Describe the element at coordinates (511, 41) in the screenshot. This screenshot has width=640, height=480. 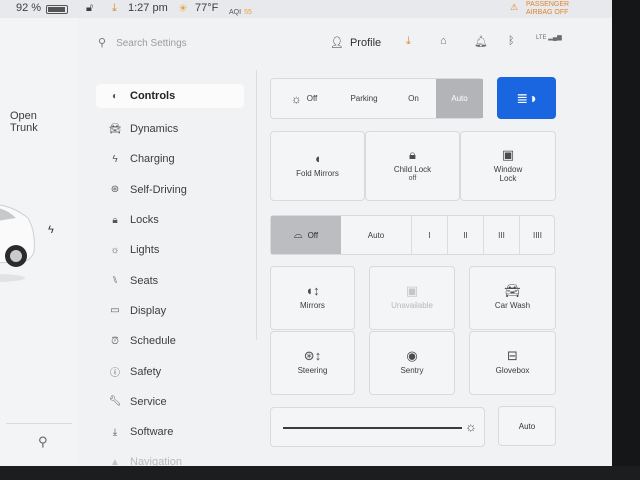
I see `bluetooth-icon: ᛒ` at that location.